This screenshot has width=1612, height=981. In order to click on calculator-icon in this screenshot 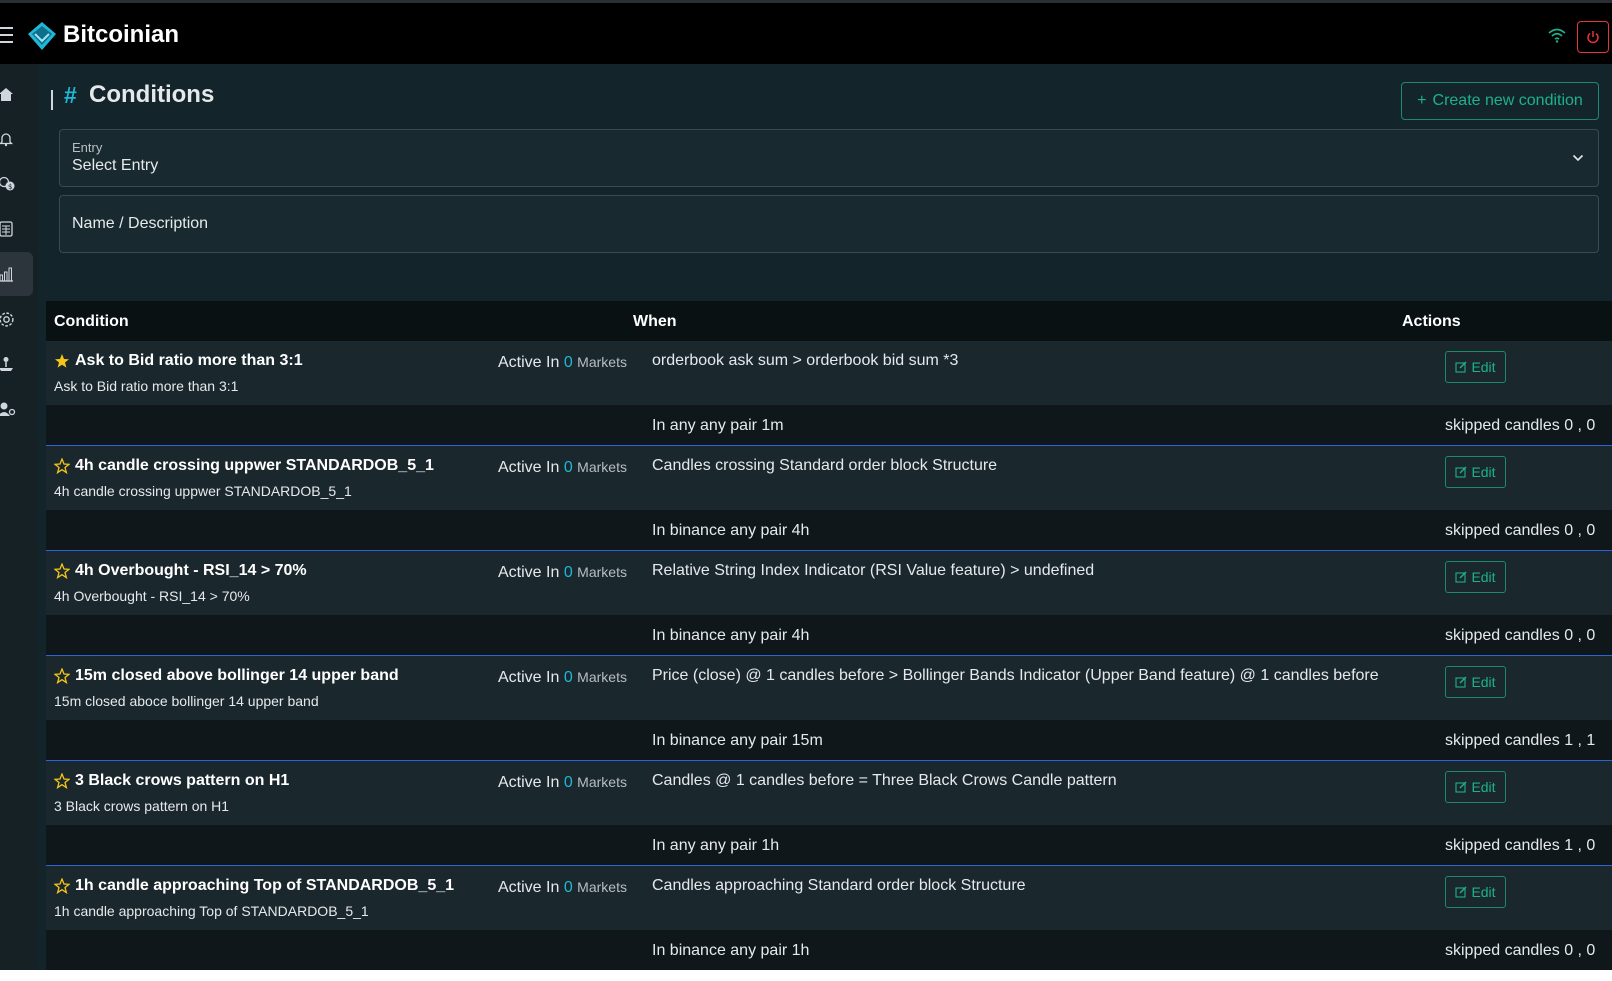, I will do `click(6, 229)`.